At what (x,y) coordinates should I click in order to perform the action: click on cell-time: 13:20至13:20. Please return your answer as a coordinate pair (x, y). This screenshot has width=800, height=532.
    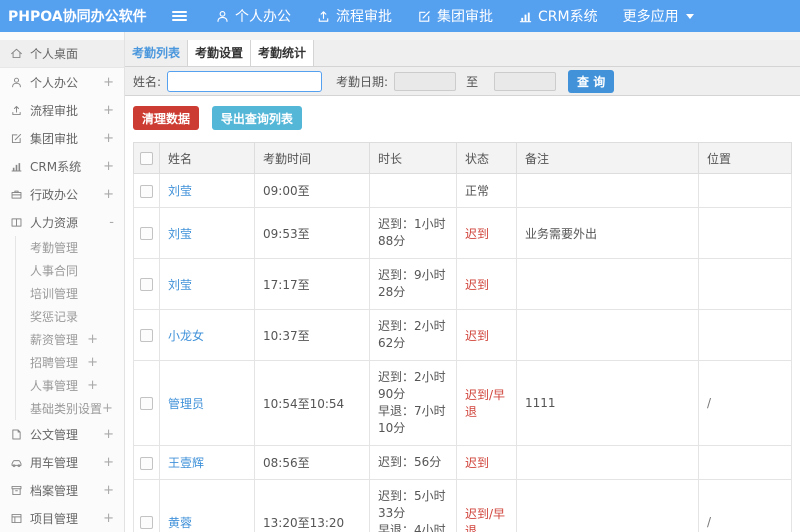
    Looking at the image, I should click on (312, 505).